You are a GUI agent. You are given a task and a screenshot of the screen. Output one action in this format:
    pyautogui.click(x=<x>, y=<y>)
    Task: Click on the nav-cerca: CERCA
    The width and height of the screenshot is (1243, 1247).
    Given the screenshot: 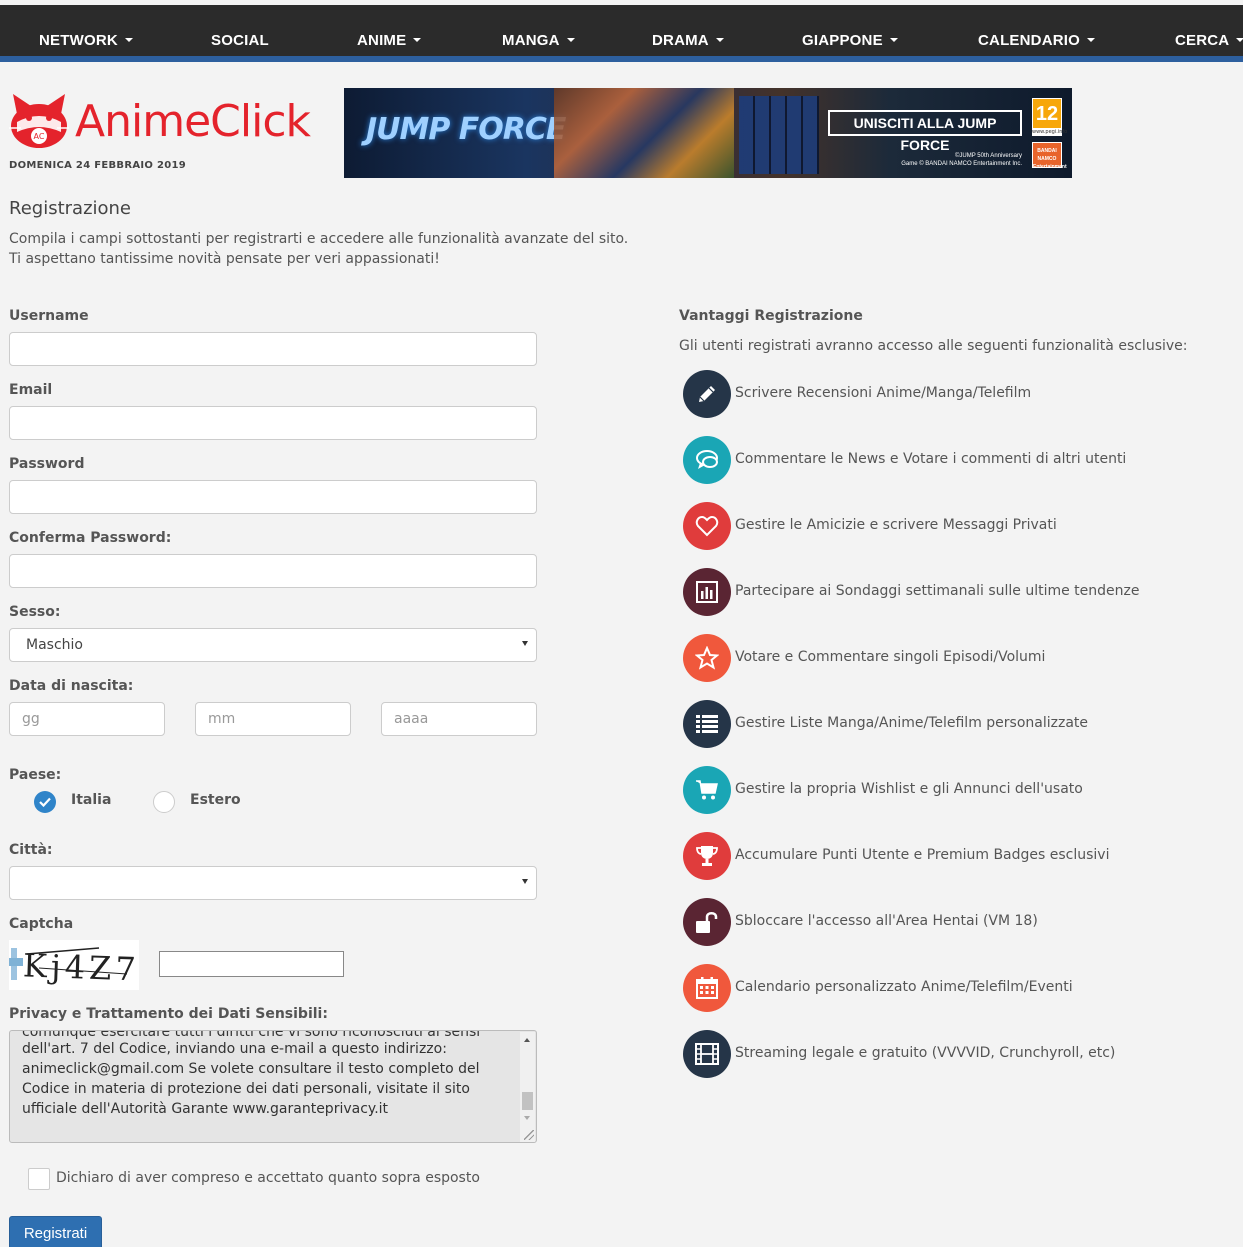 What is the action you would take?
    pyautogui.click(x=1209, y=40)
    